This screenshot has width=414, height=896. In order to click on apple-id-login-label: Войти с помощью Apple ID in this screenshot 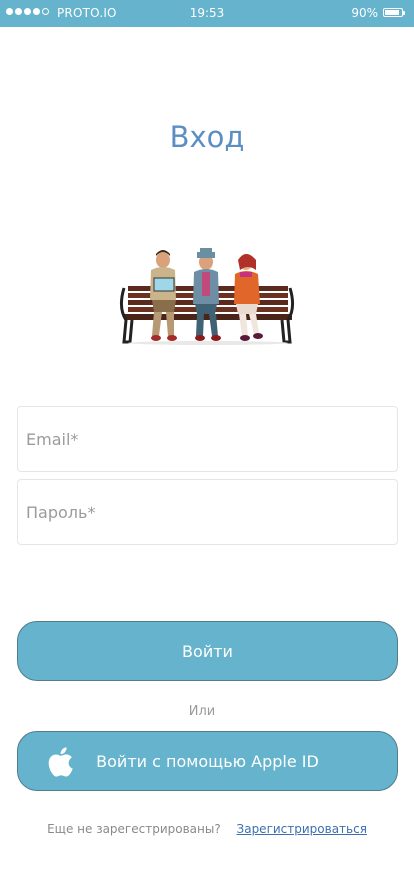, I will do `click(207, 761)`.